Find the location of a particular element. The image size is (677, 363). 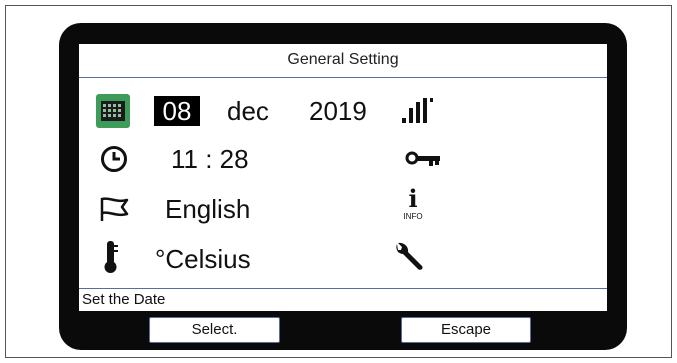

info-label: INFO is located at coordinates (413, 216).